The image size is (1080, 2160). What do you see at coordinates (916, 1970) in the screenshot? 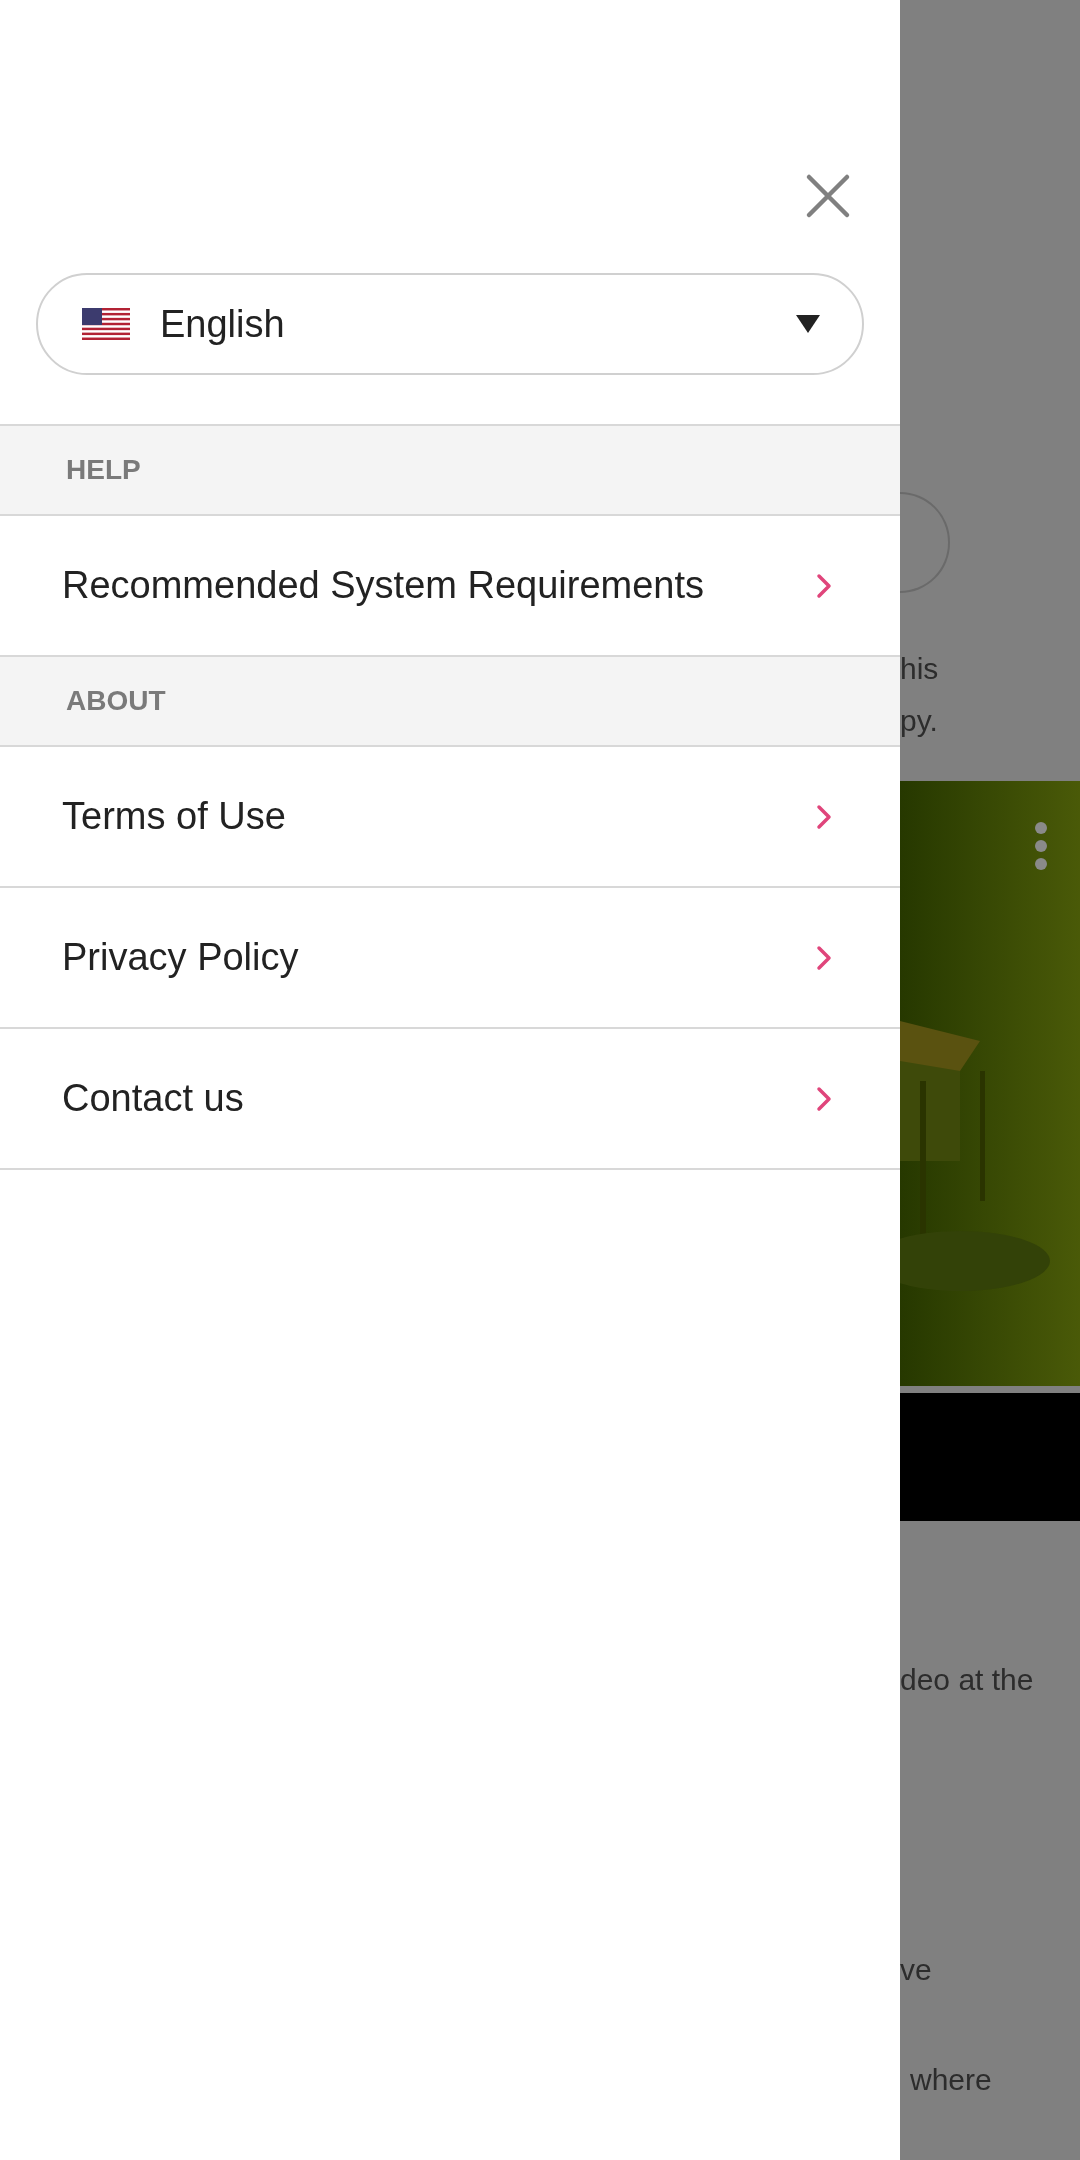
I see `body-text: ve` at bounding box center [916, 1970].